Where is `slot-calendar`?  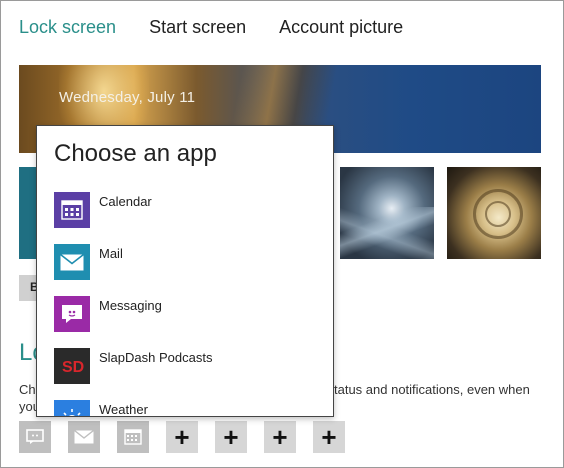 slot-calendar is located at coordinates (133, 437).